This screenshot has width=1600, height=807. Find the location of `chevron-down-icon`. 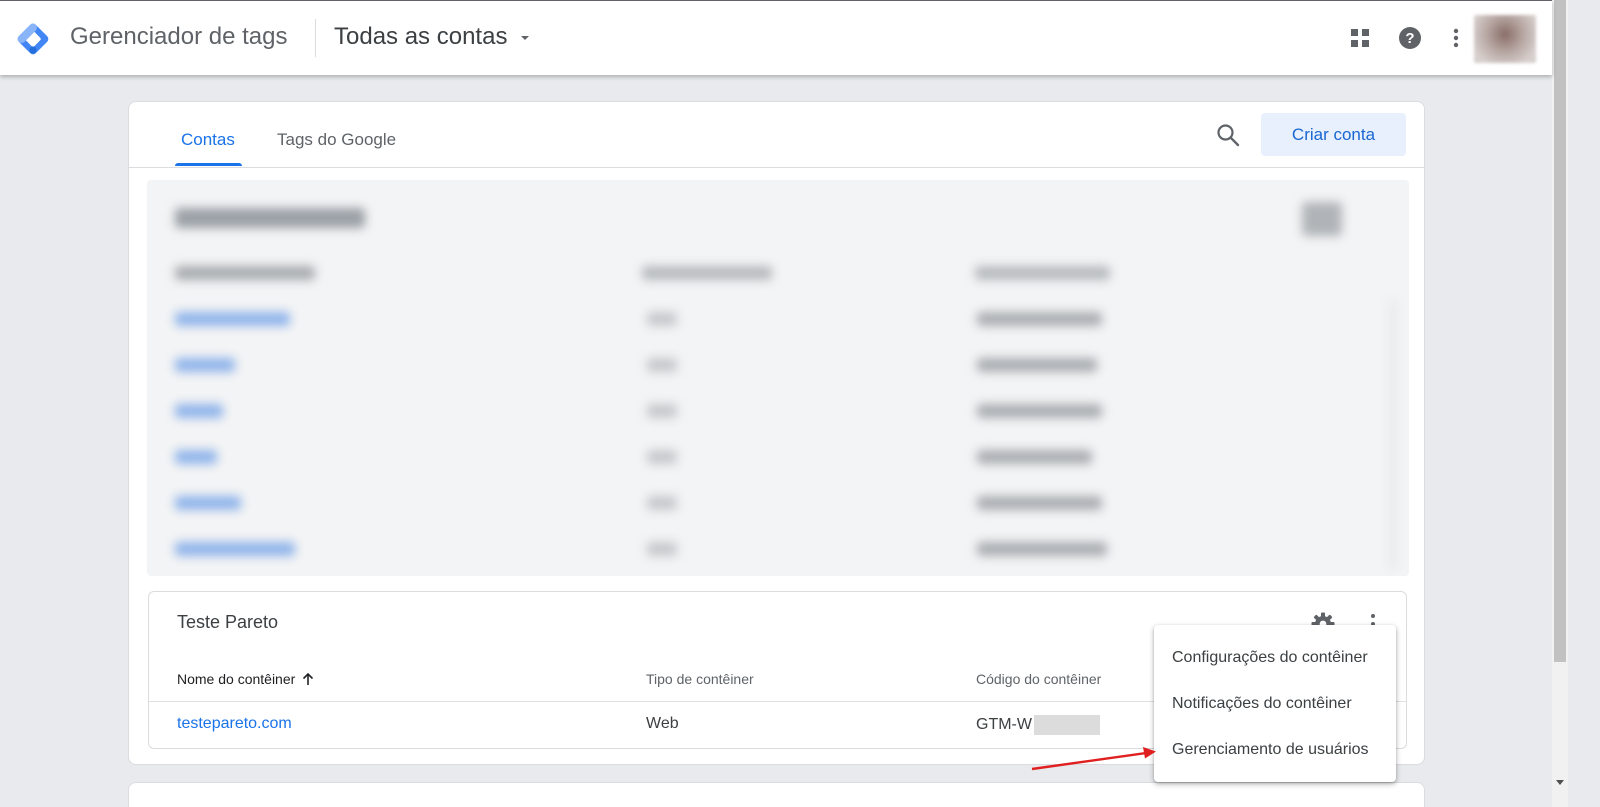

chevron-down-icon is located at coordinates (525, 38).